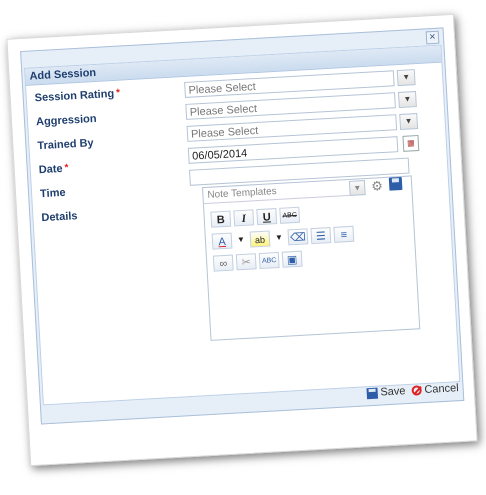 The height and width of the screenshot is (495, 486). Describe the element at coordinates (223, 110) in the screenshot. I see `aggression-placeholder: Please Select` at that location.